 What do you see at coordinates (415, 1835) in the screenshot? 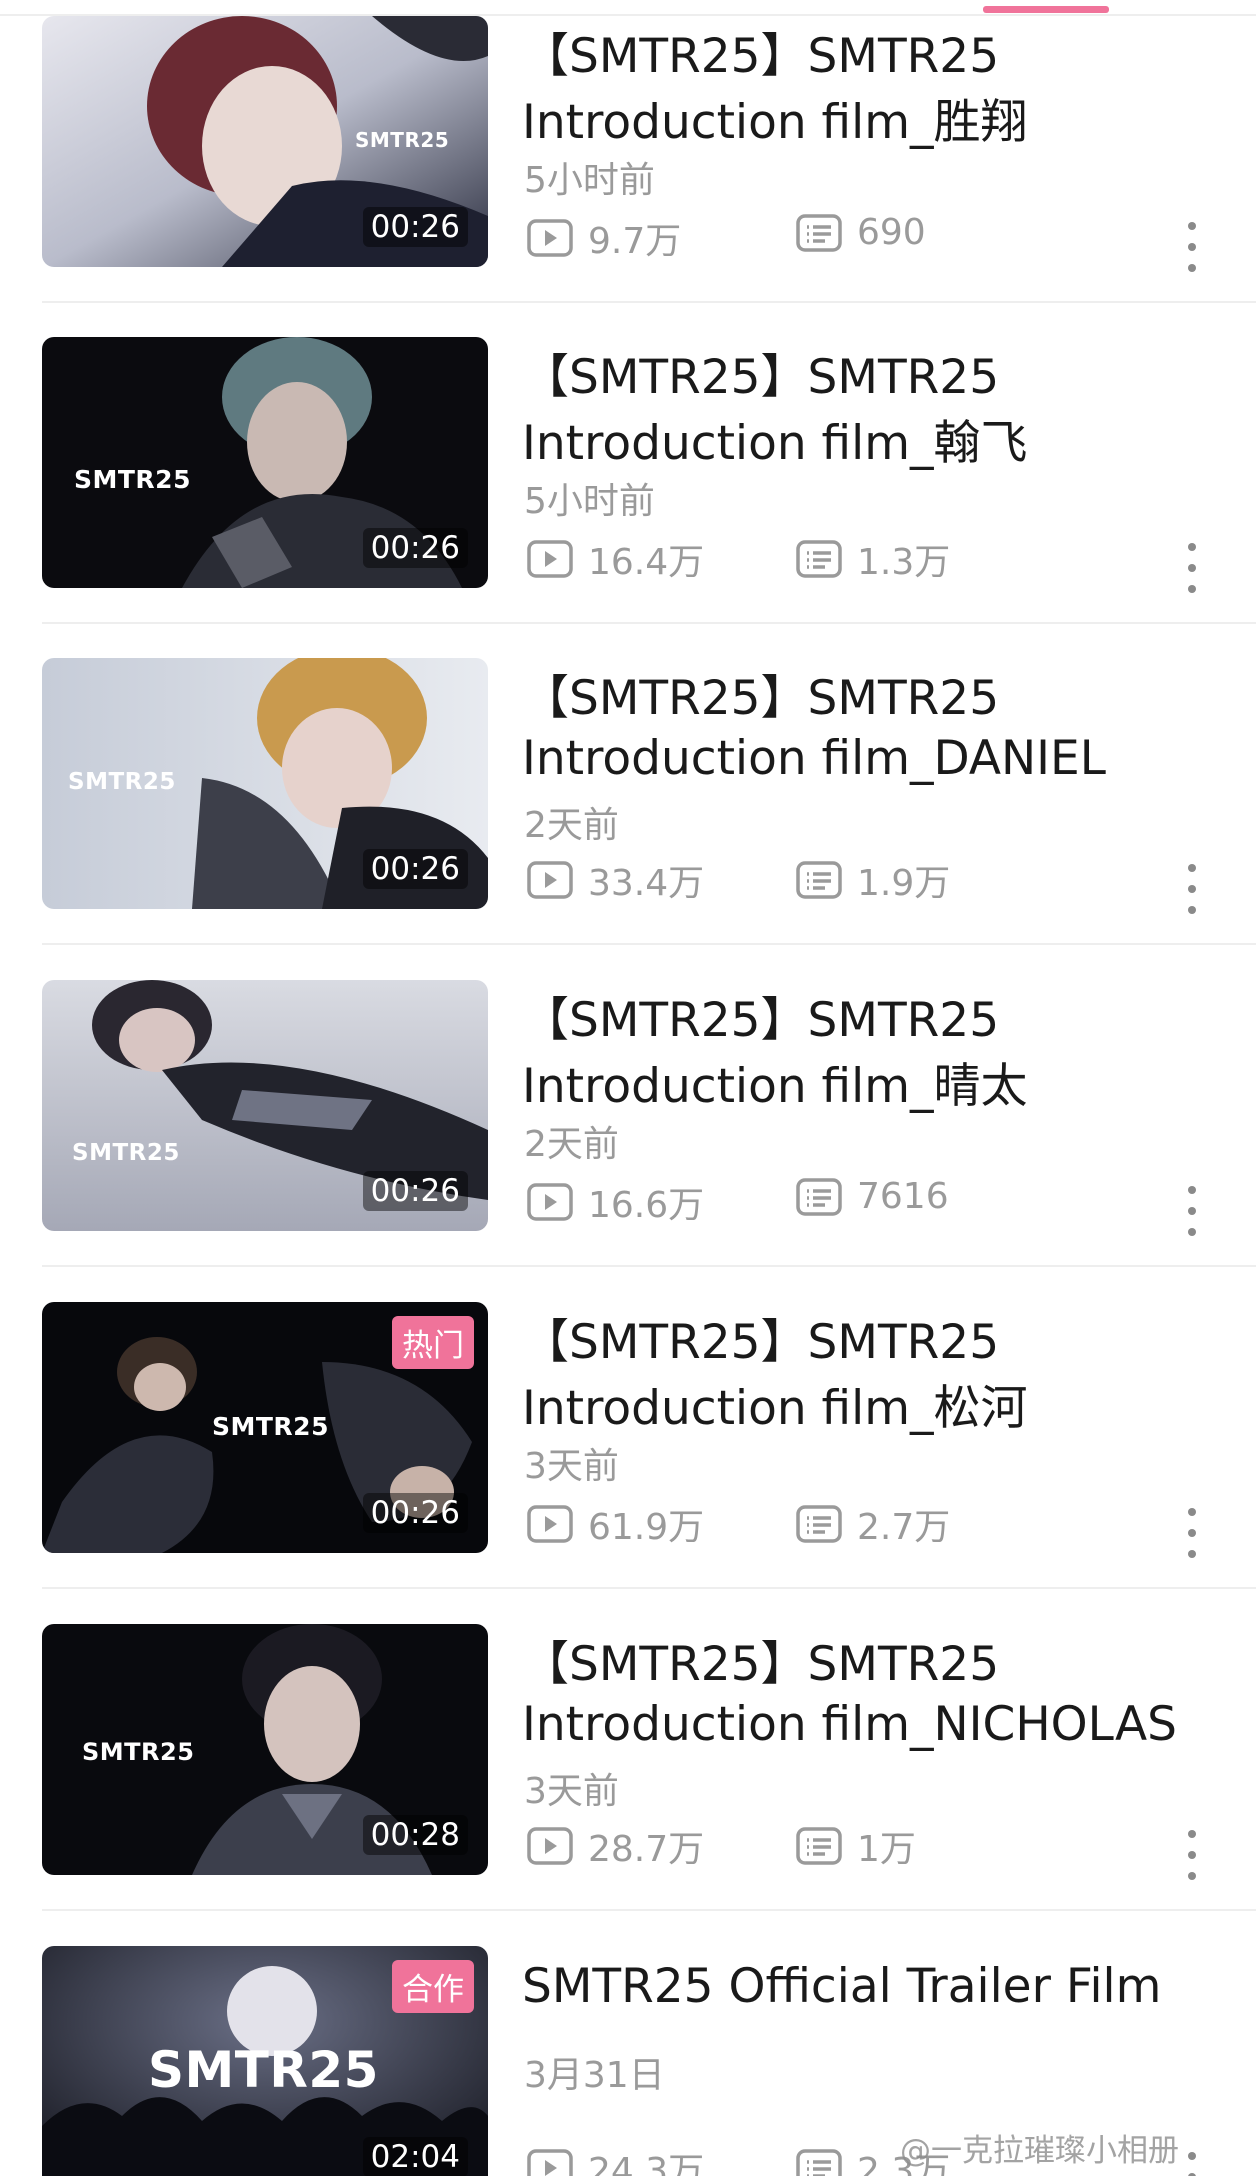
I see `video-duration: 00:28` at bounding box center [415, 1835].